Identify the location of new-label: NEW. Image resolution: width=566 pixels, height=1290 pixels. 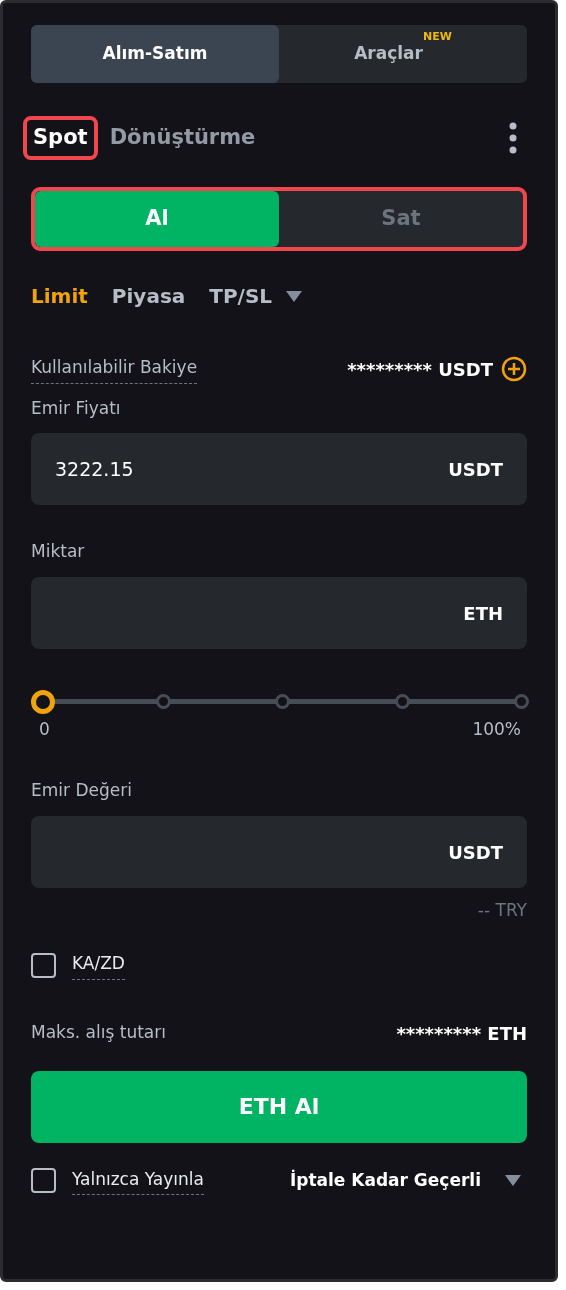
(437, 37).